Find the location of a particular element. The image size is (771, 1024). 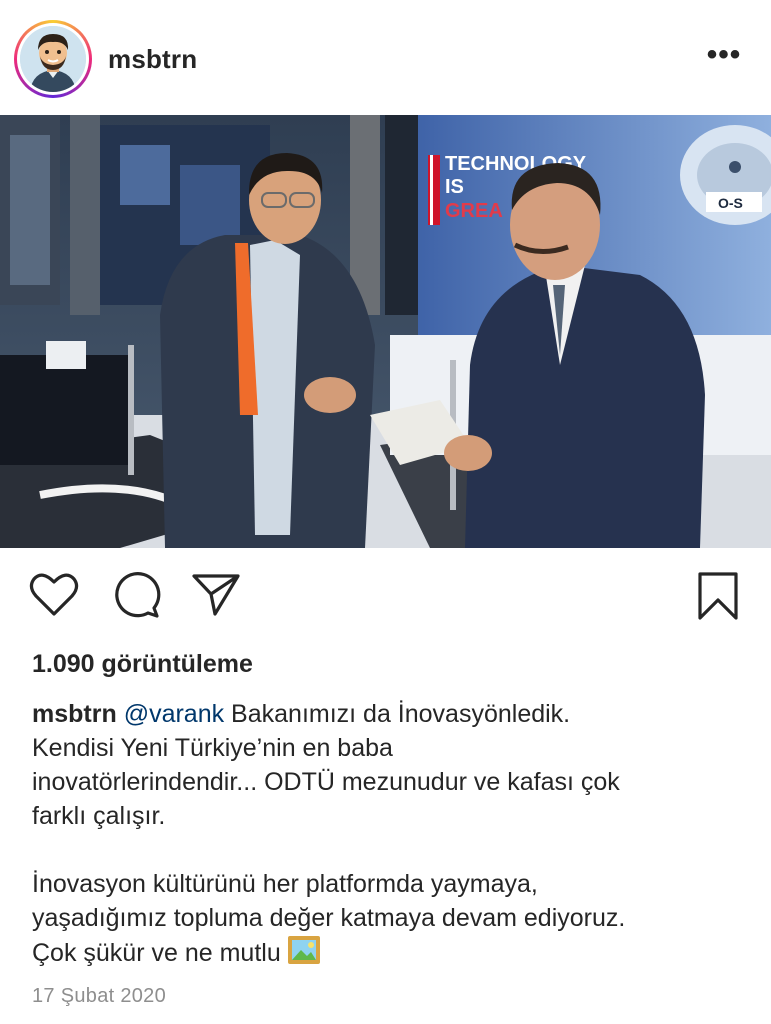

caption-mention: @varank is located at coordinates (174, 714).